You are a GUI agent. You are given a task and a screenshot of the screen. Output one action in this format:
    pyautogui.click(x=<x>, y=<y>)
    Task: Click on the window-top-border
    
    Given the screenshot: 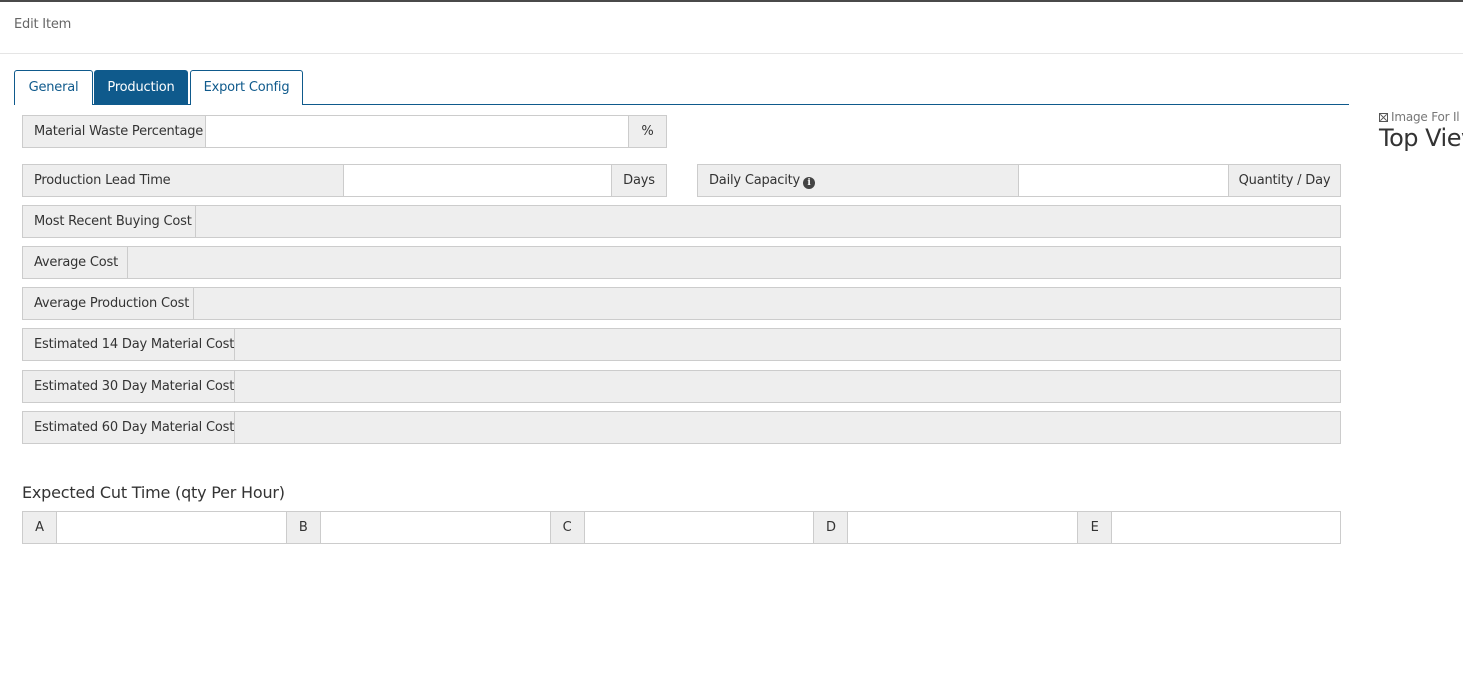 What is the action you would take?
    pyautogui.click(x=731, y=1)
    